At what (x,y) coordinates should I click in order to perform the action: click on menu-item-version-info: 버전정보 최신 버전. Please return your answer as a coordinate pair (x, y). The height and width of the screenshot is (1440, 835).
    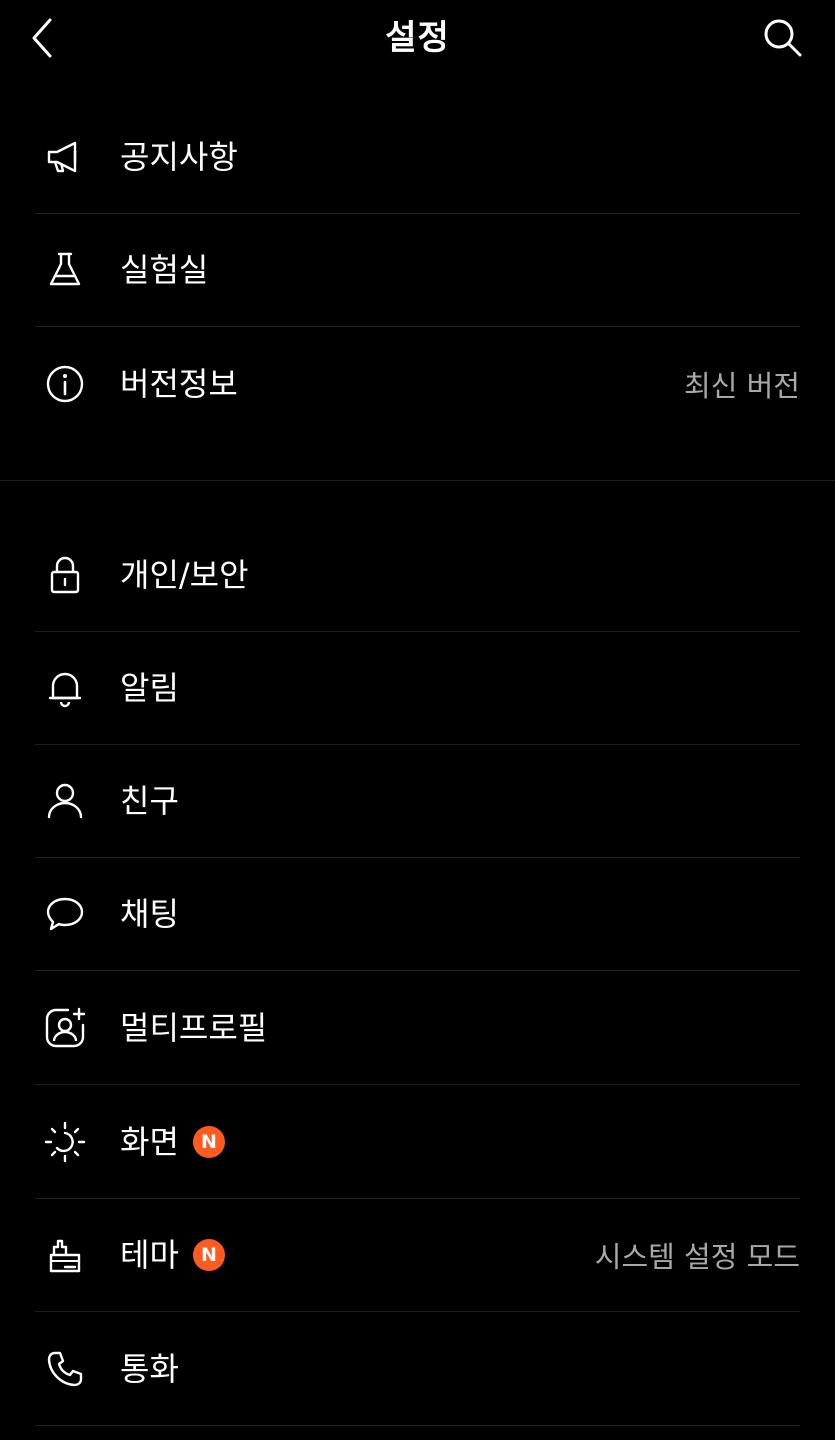
    Looking at the image, I should click on (417, 383).